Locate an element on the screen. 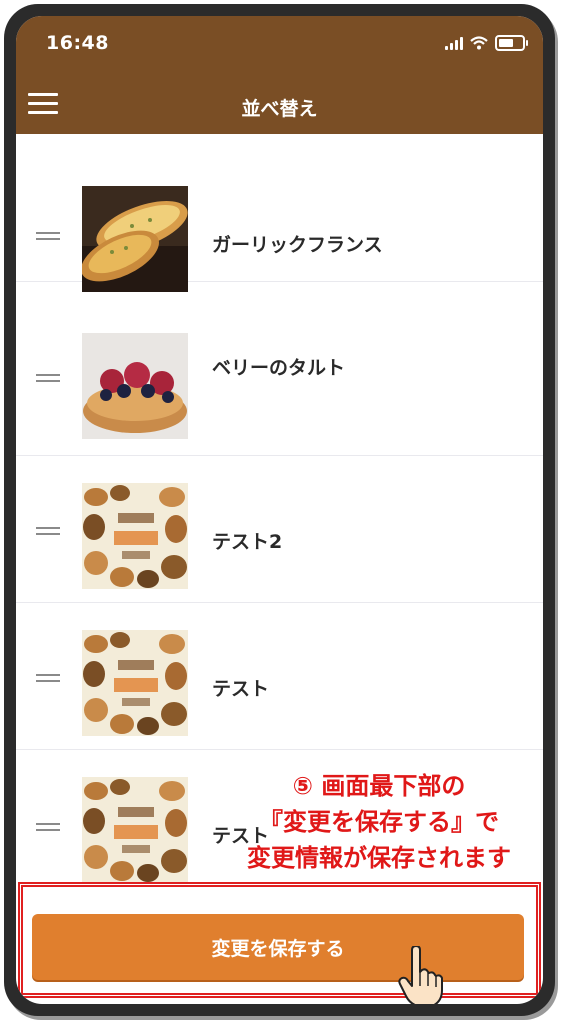  item-label: ガーリックフランス is located at coordinates (297, 245).